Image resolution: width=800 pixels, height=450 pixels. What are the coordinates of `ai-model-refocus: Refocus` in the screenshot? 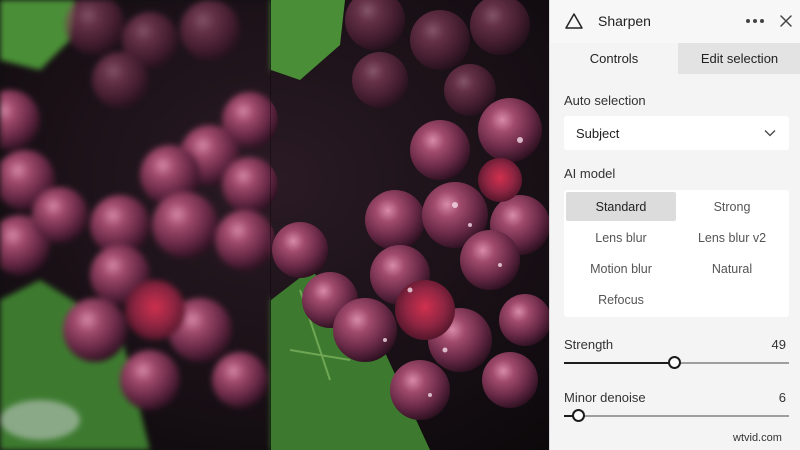 It's located at (621, 299).